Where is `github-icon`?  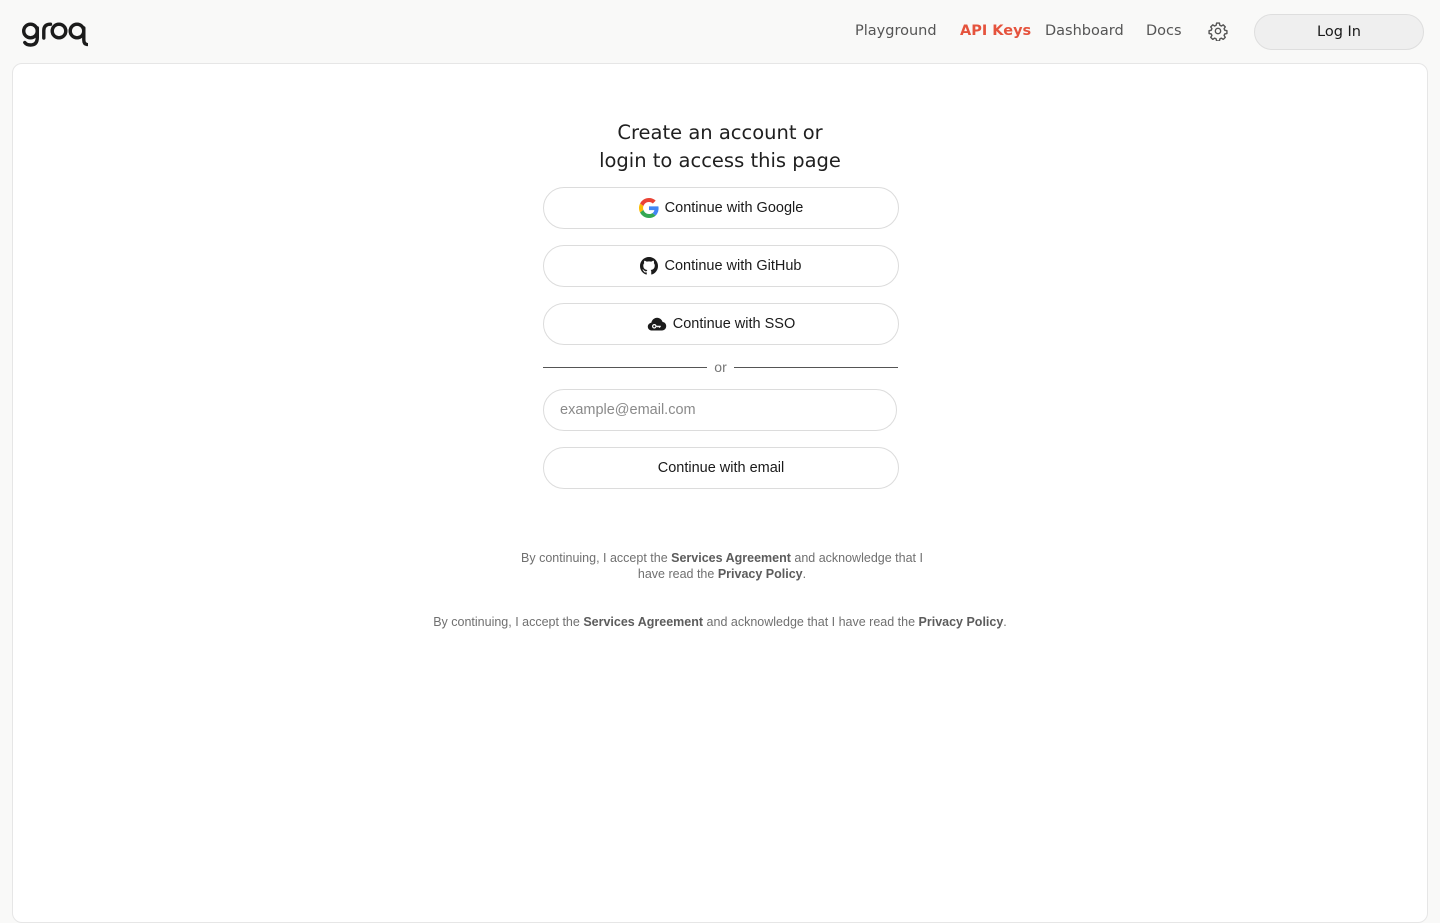 github-icon is located at coordinates (649, 266).